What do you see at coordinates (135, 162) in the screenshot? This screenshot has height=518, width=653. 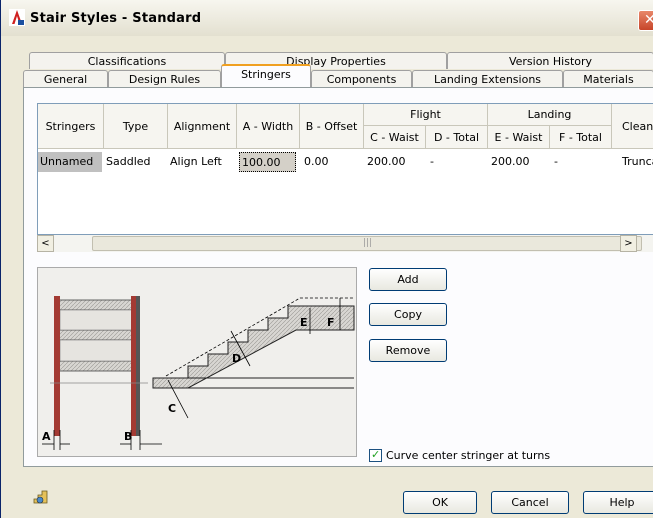 I see `cell-type: Saddled` at bounding box center [135, 162].